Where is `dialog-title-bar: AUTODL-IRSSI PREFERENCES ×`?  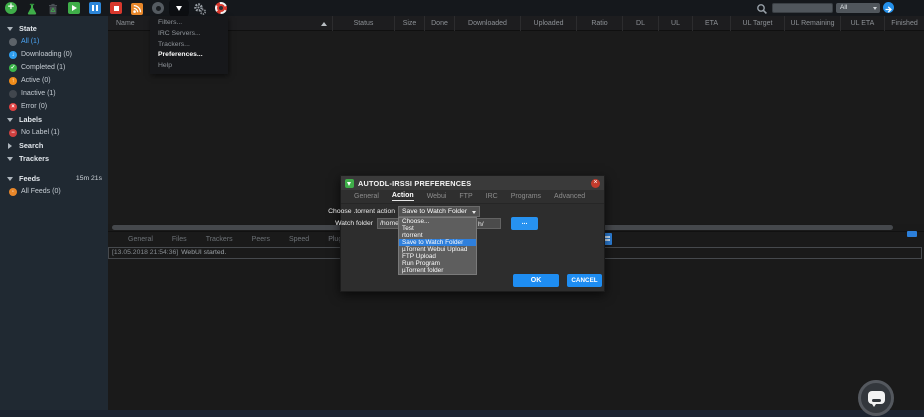
dialog-title-bar: AUTODL-IRSSI PREFERENCES × is located at coordinates (472, 183).